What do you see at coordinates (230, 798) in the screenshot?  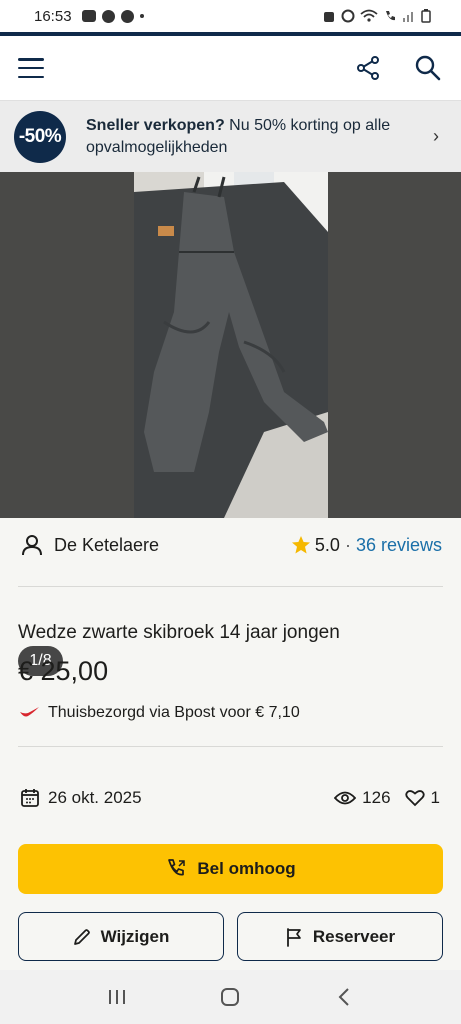 I see `meta-row: 26 okt. 2025 126 1` at bounding box center [230, 798].